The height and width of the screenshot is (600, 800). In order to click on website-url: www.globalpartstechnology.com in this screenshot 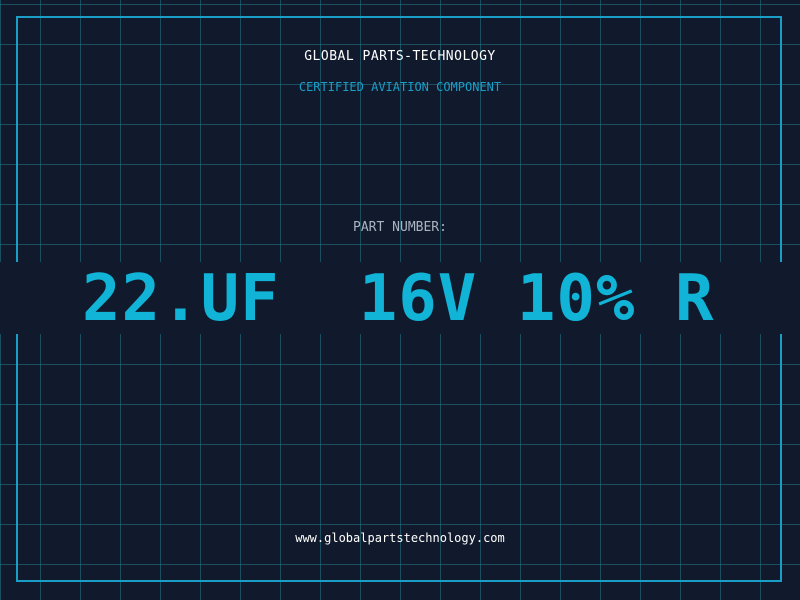, I will do `click(400, 538)`.